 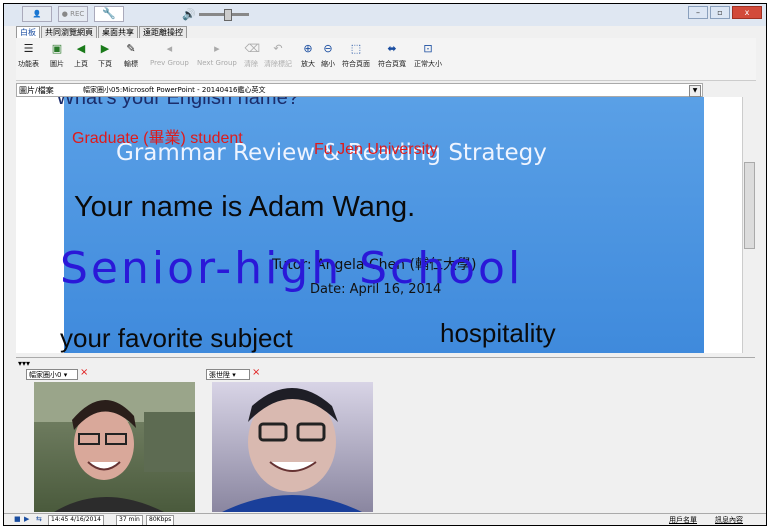 What do you see at coordinates (163, 32) in the screenshot?
I see `tab-remote-control: 遠距離操控` at bounding box center [163, 32].